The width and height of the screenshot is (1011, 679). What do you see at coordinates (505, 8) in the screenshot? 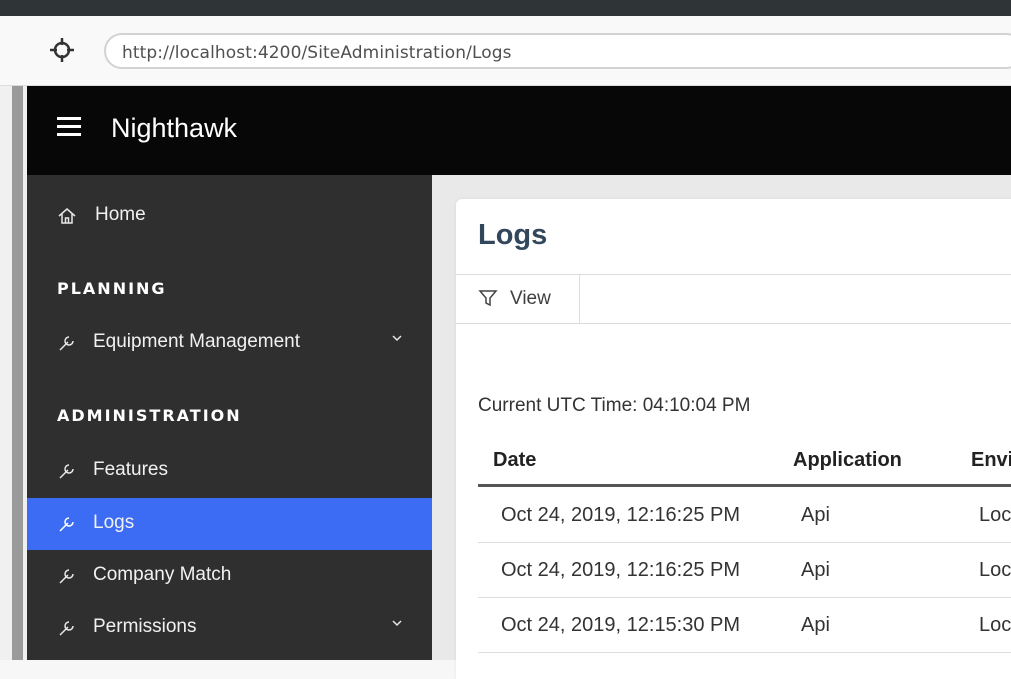
I see `browser-top-strip` at bounding box center [505, 8].